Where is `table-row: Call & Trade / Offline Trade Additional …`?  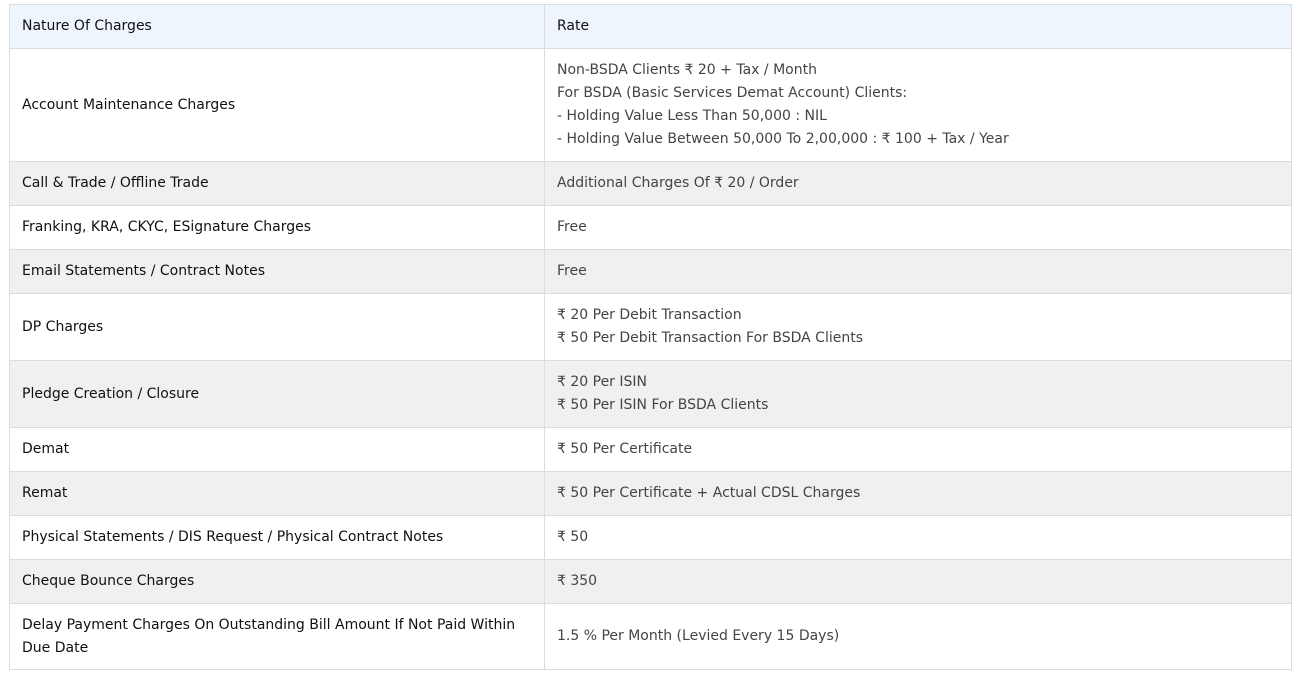 table-row: Call & Trade / Offline Trade Additional … is located at coordinates (650, 183).